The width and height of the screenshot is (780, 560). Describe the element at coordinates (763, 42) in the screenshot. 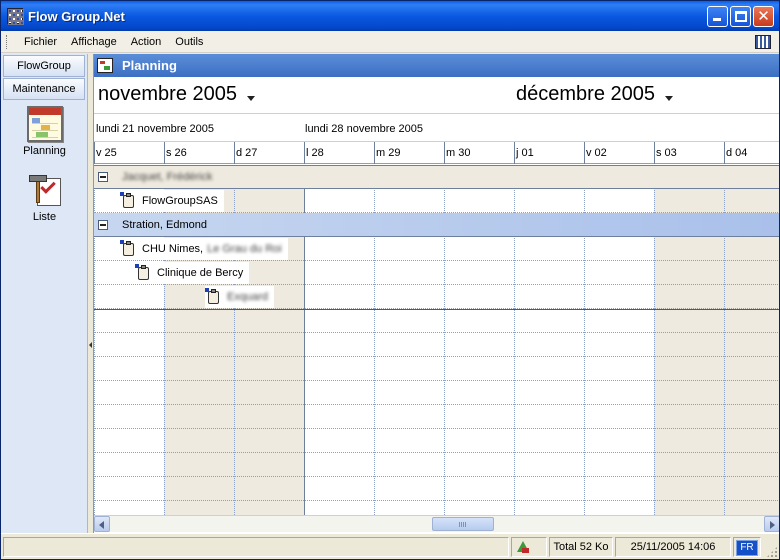

I see `mdi-window-icon` at that location.